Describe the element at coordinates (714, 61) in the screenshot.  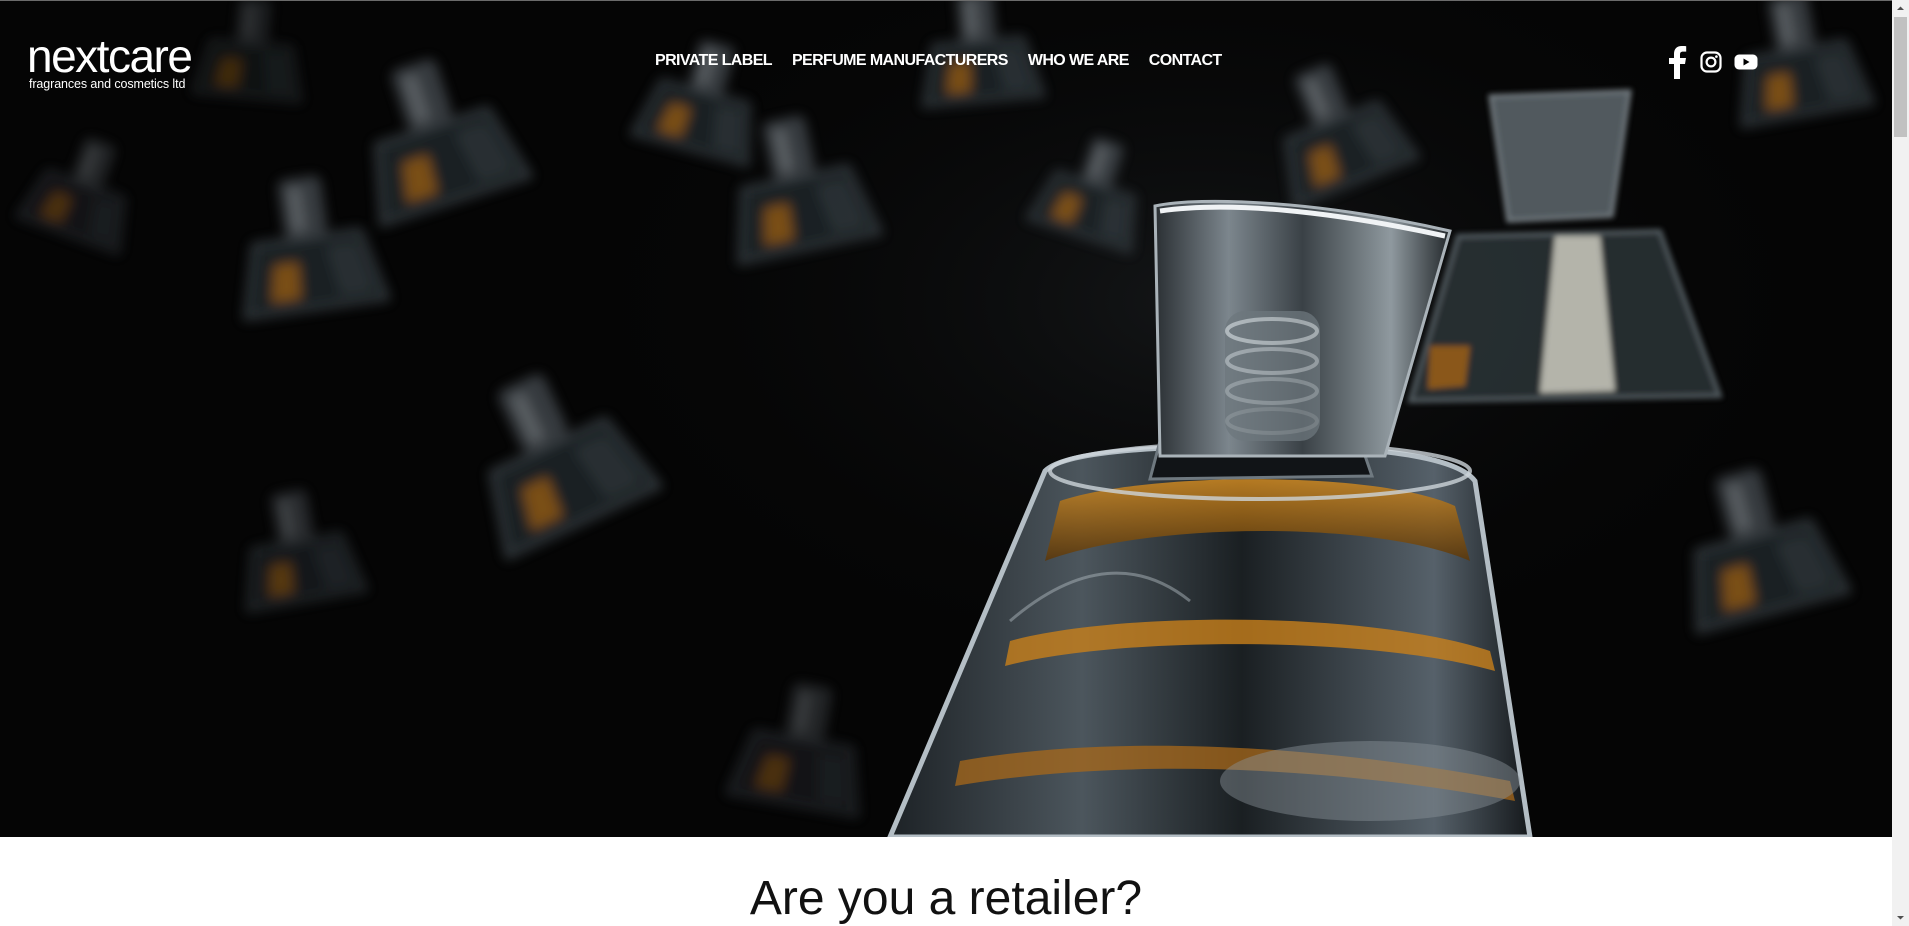
I see `nav-item-private-label: PRIVATE LABEL` at that location.